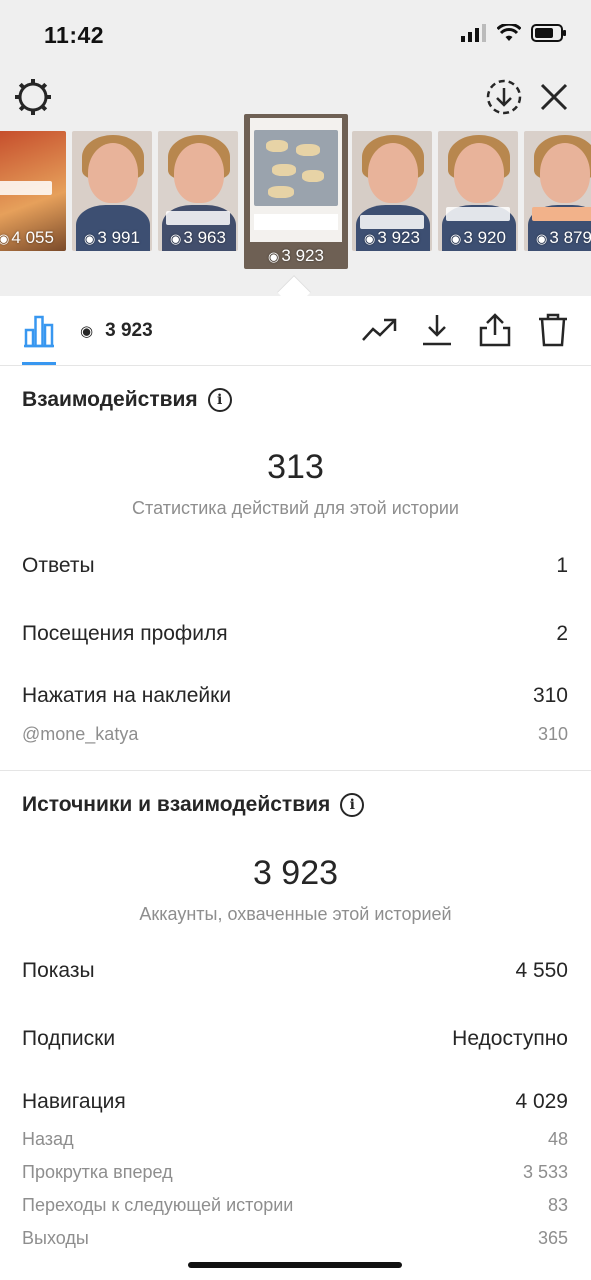 This screenshot has width=591, height=1280. Describe the element at coordinates (541, 1101) in the screenshot. I see `metric-value: 4 029` at that location.